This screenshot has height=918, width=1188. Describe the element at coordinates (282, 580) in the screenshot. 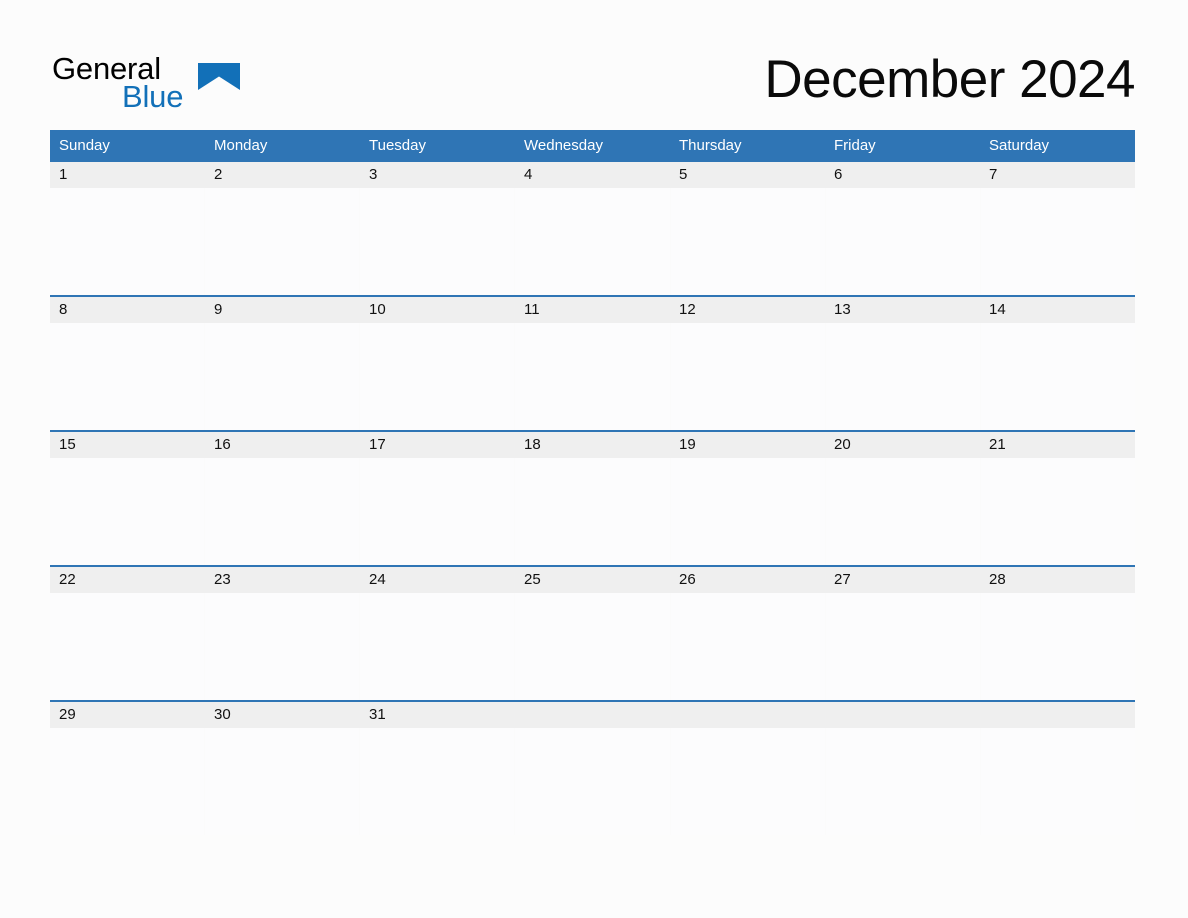

I see `day-number: 23` at that location.